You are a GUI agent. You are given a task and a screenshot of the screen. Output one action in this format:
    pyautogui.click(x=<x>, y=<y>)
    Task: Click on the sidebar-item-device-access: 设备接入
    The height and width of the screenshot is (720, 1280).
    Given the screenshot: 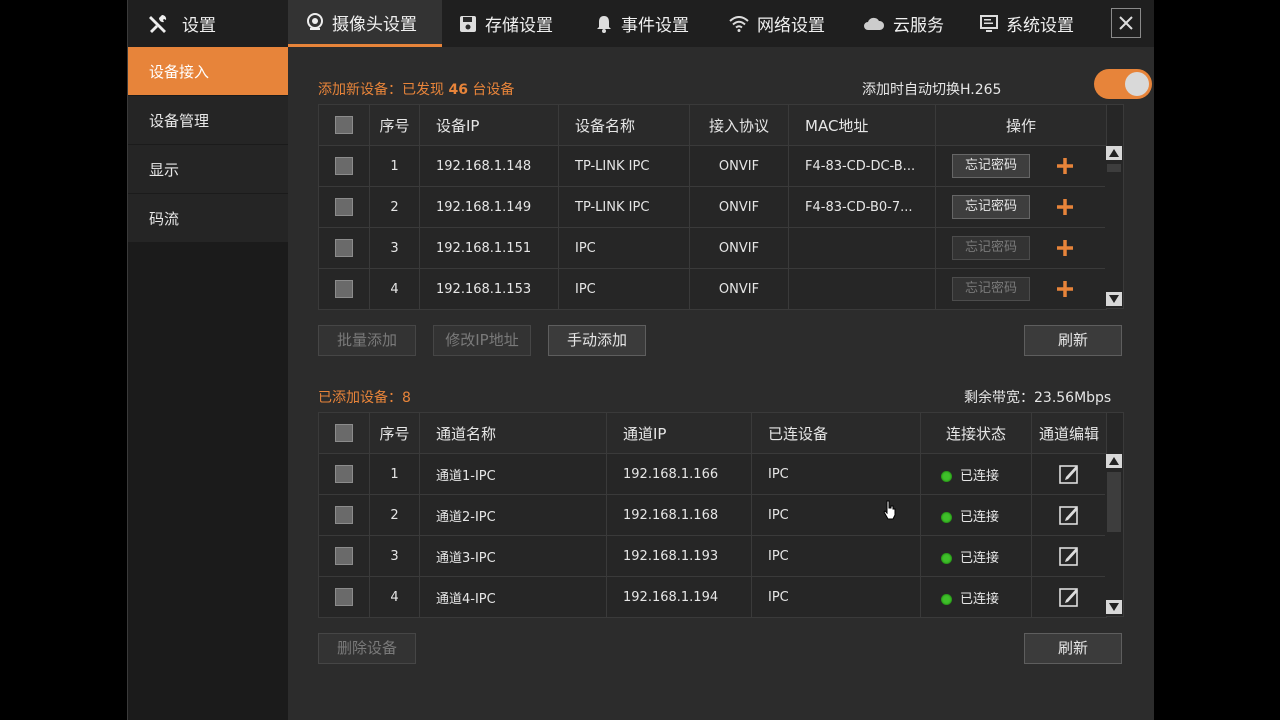 What is the action you would take?
    pyautogui.click(x=208, y=71)
    